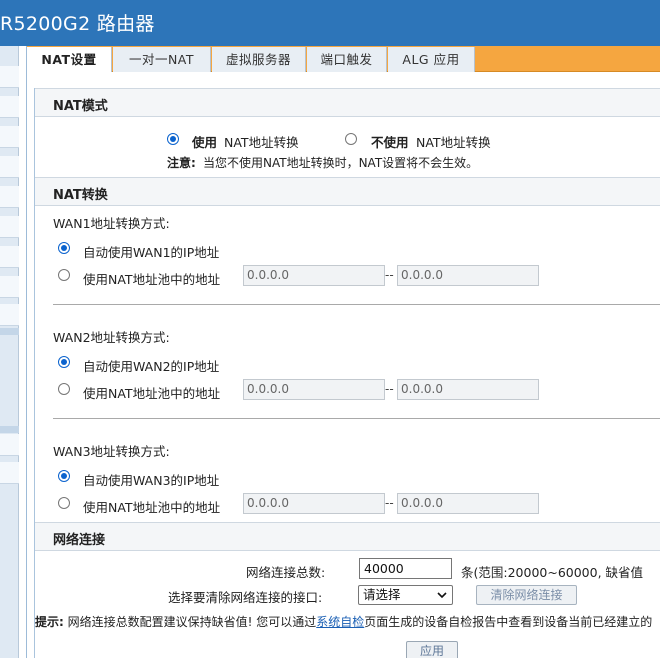  I want to click on tip-text: 网络连接总数配置建议保持缺省值! 您可以通过, so click(192, 622).